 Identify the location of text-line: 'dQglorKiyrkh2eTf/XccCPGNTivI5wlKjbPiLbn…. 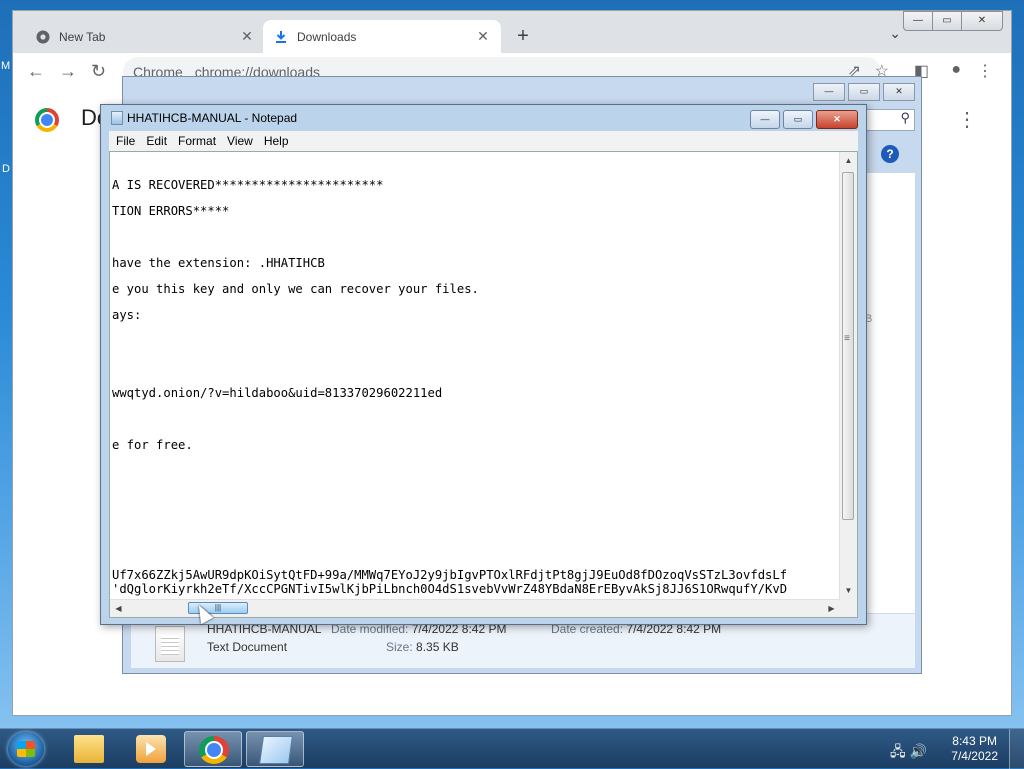
(450, 589).